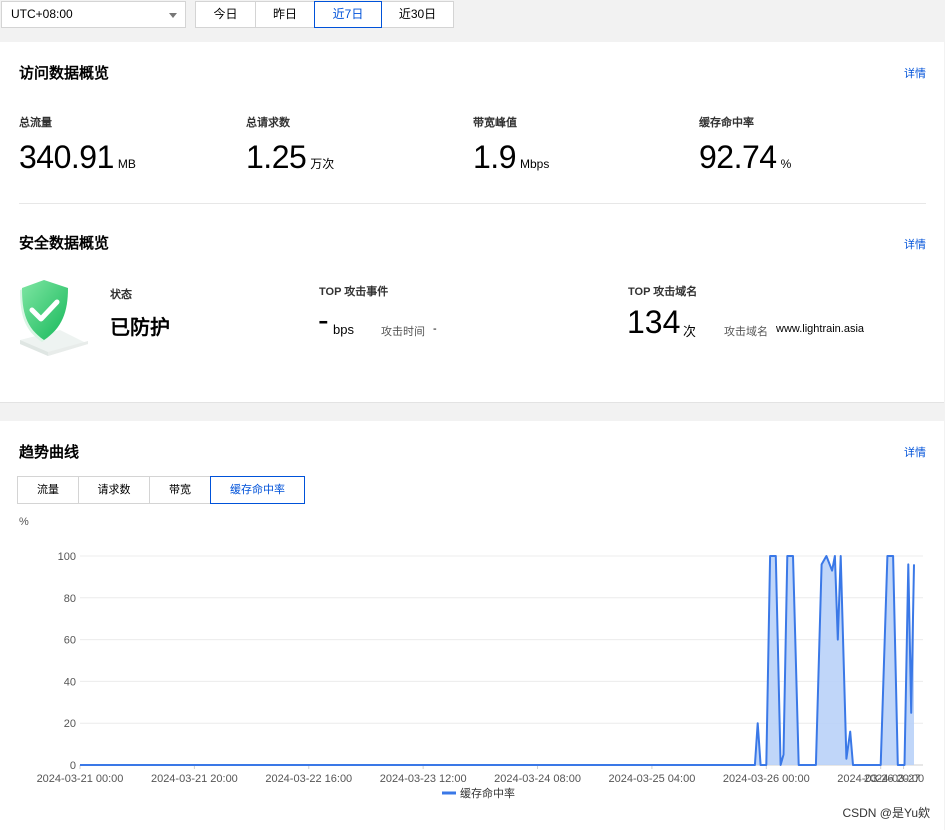 Image resolution: width=945 pixels, height=830 pixels. What do you see at coordinates (126, 164) in the screenshot?
I see `metric-unit: MB` at bounding box center [126, 164].